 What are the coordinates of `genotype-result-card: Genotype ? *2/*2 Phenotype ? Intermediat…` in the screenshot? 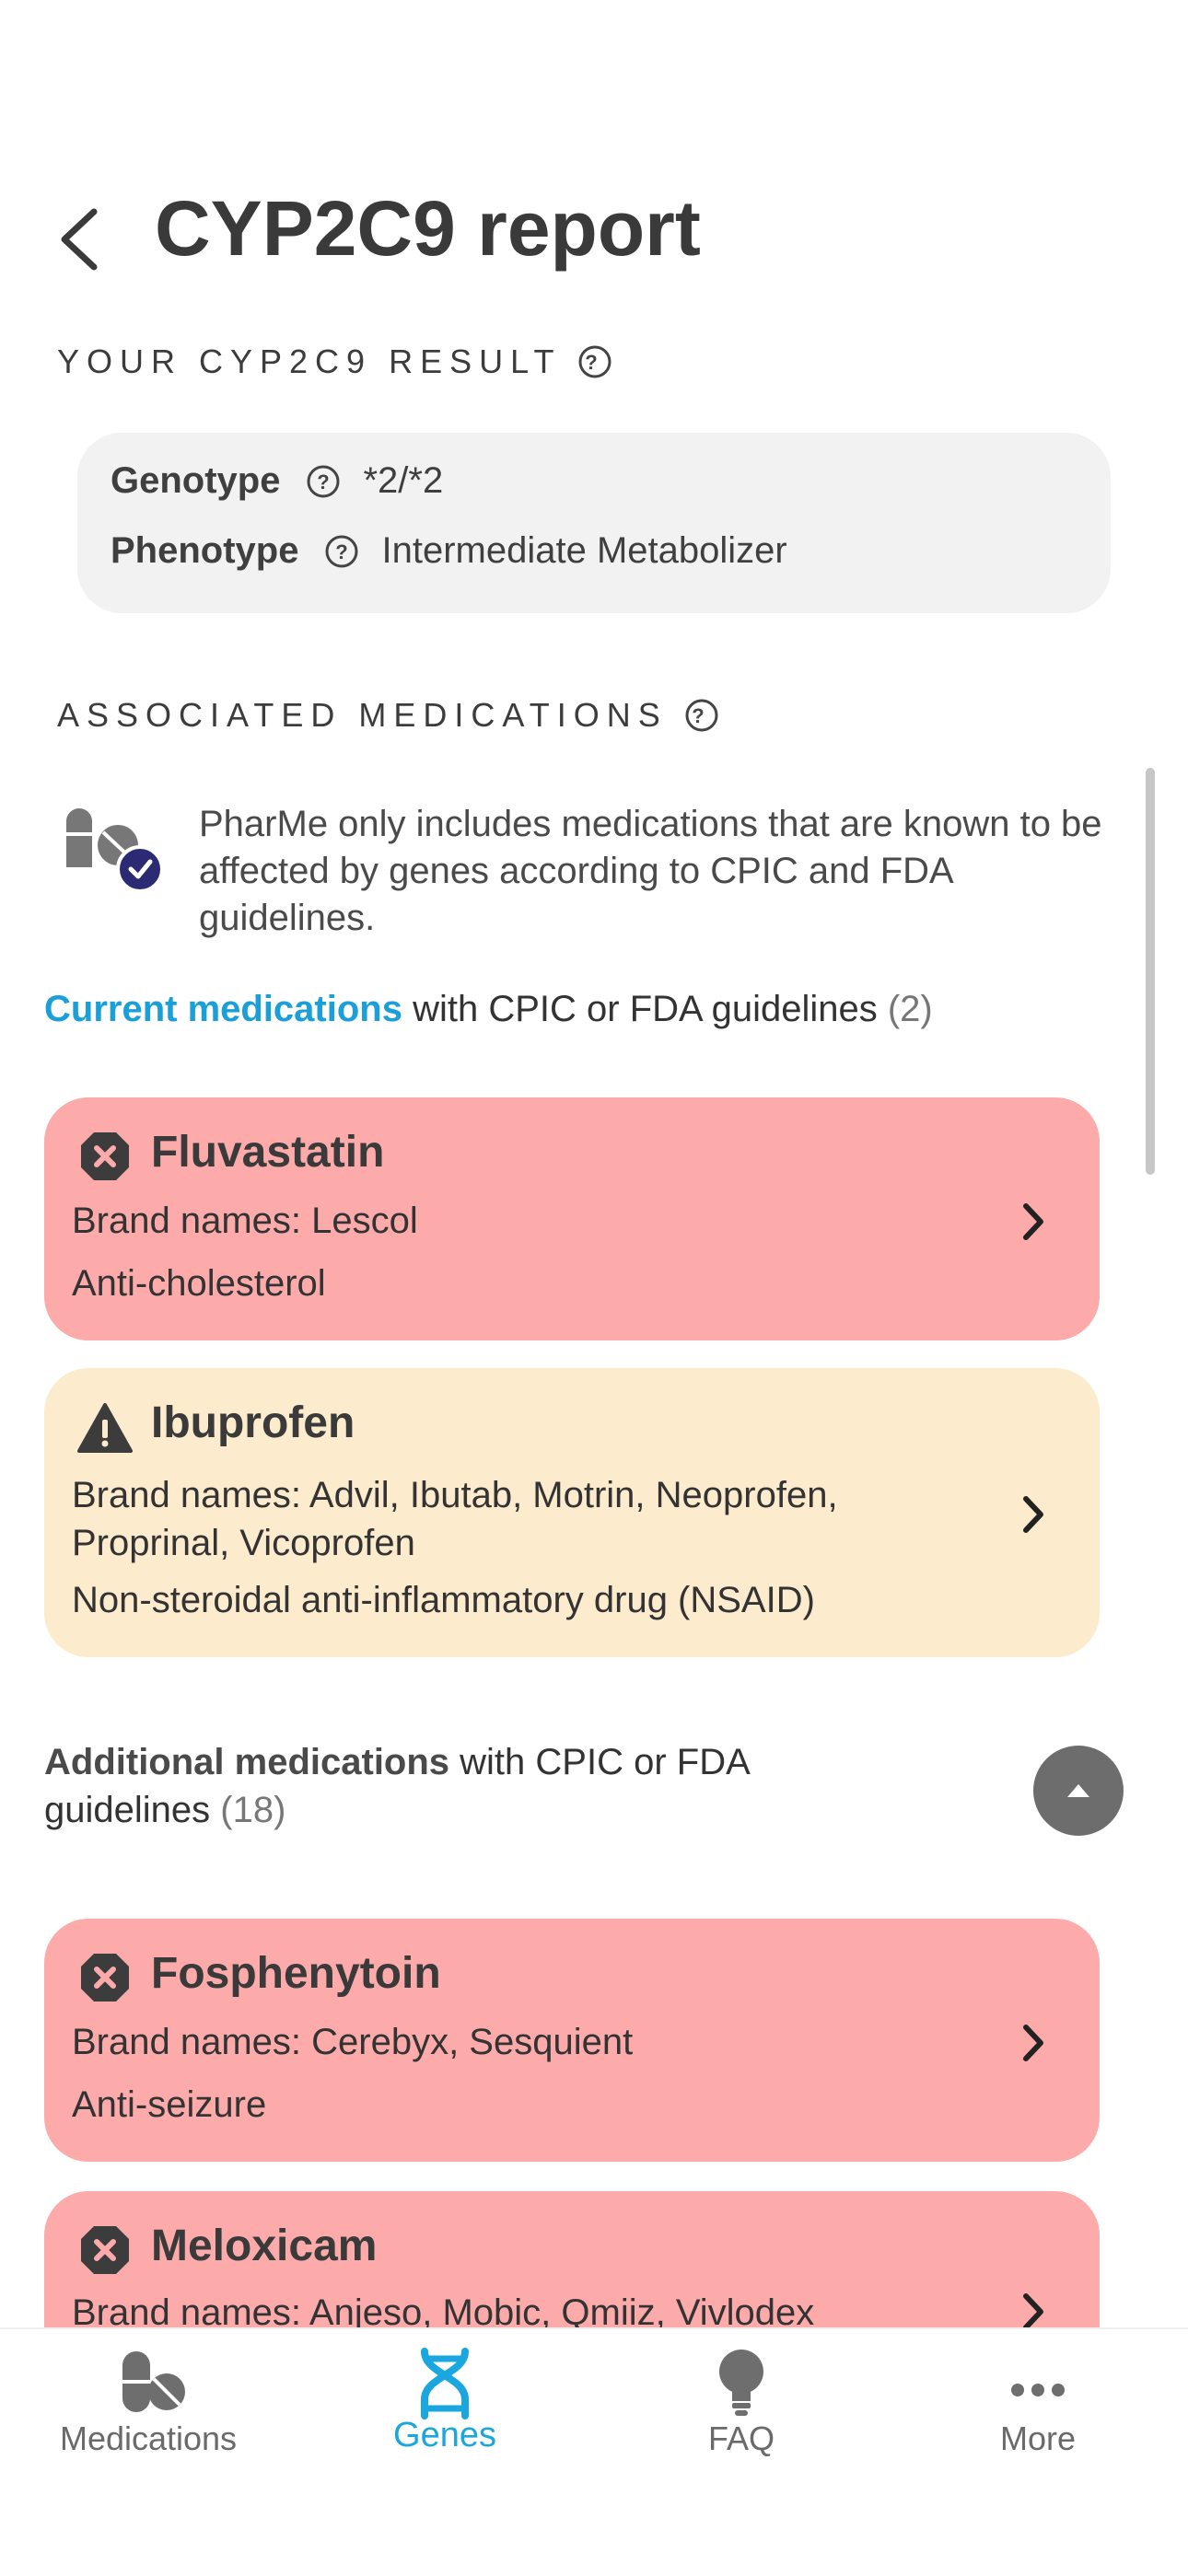 It's located at (594, 523).